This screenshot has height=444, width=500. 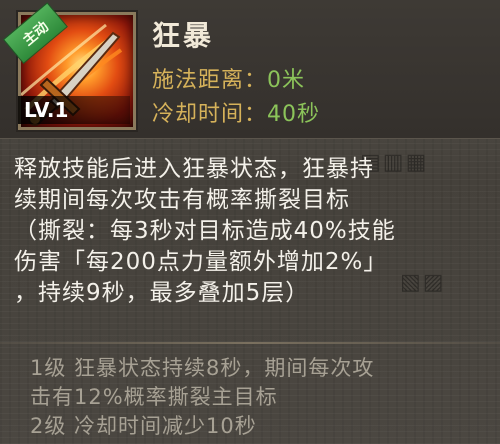 I want to click on description-line: （撕裂：每3秒对目标造成40%技能, so click(x=205, y=231).